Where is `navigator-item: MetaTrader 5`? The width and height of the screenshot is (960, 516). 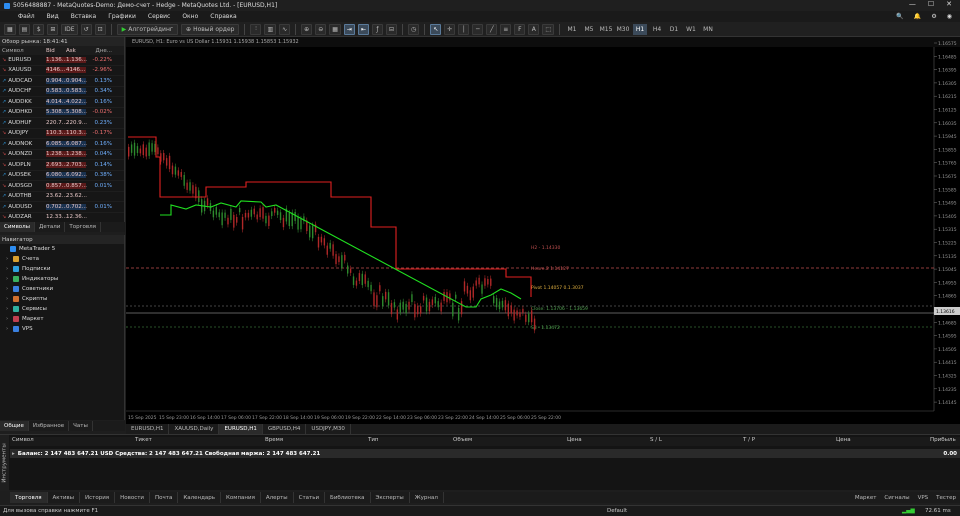 navigator-item: MetaTrader 5 is located at coordinates (62, 249).